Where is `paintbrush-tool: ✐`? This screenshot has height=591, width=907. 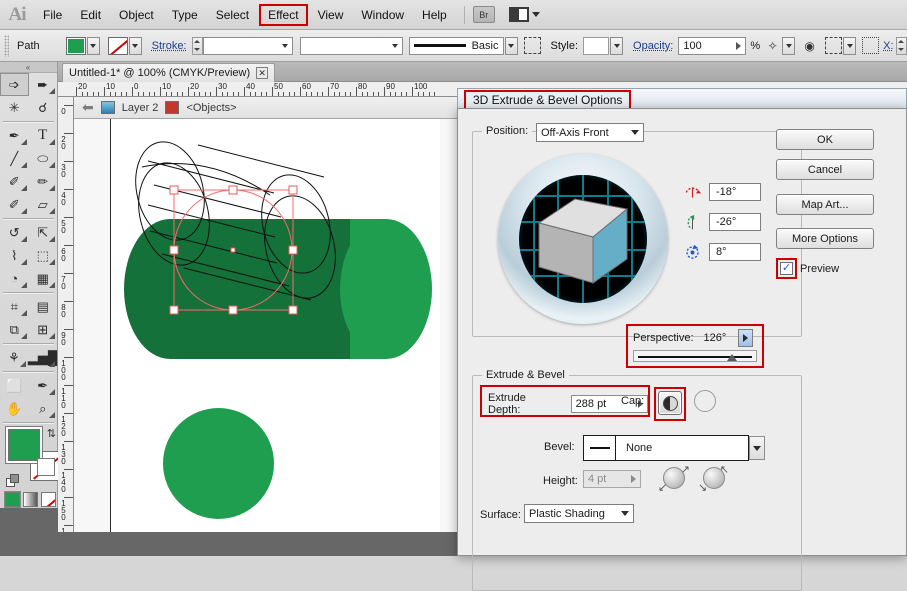
paintbrush-tool: ✐ is located at coordinates (14, 181).